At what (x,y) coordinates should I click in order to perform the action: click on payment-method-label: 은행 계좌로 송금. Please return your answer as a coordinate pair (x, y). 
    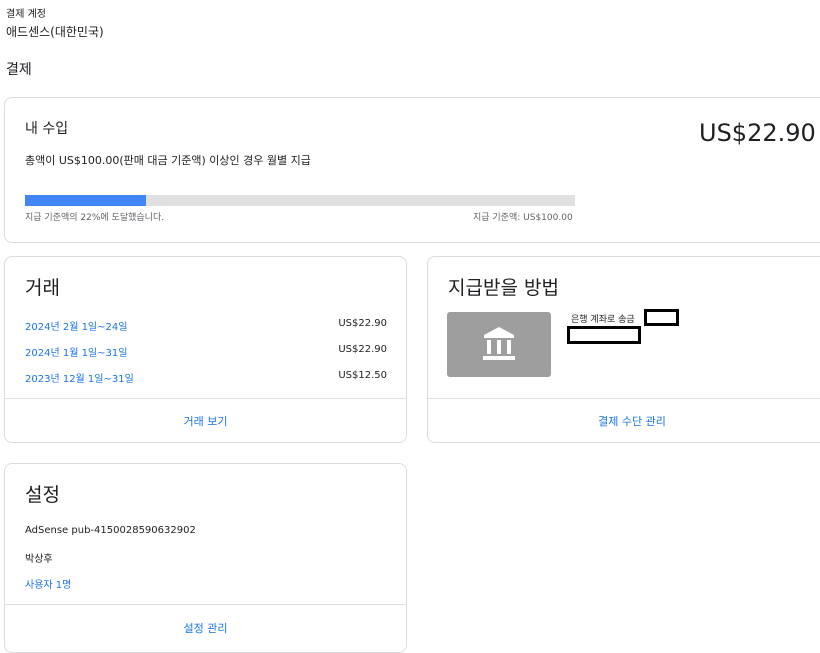
    Looking at the image, I should click on (603, 320).